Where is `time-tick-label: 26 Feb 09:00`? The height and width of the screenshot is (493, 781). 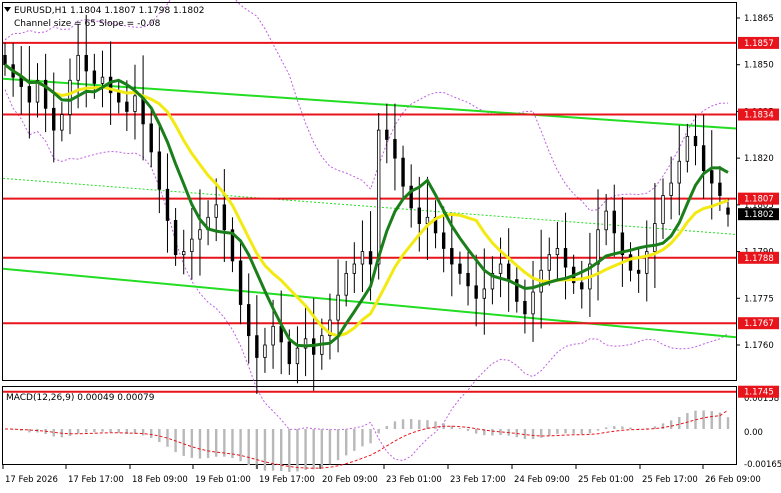
time-tick-label: 26 Feb 09:00 is located at coordinates (733, 480).